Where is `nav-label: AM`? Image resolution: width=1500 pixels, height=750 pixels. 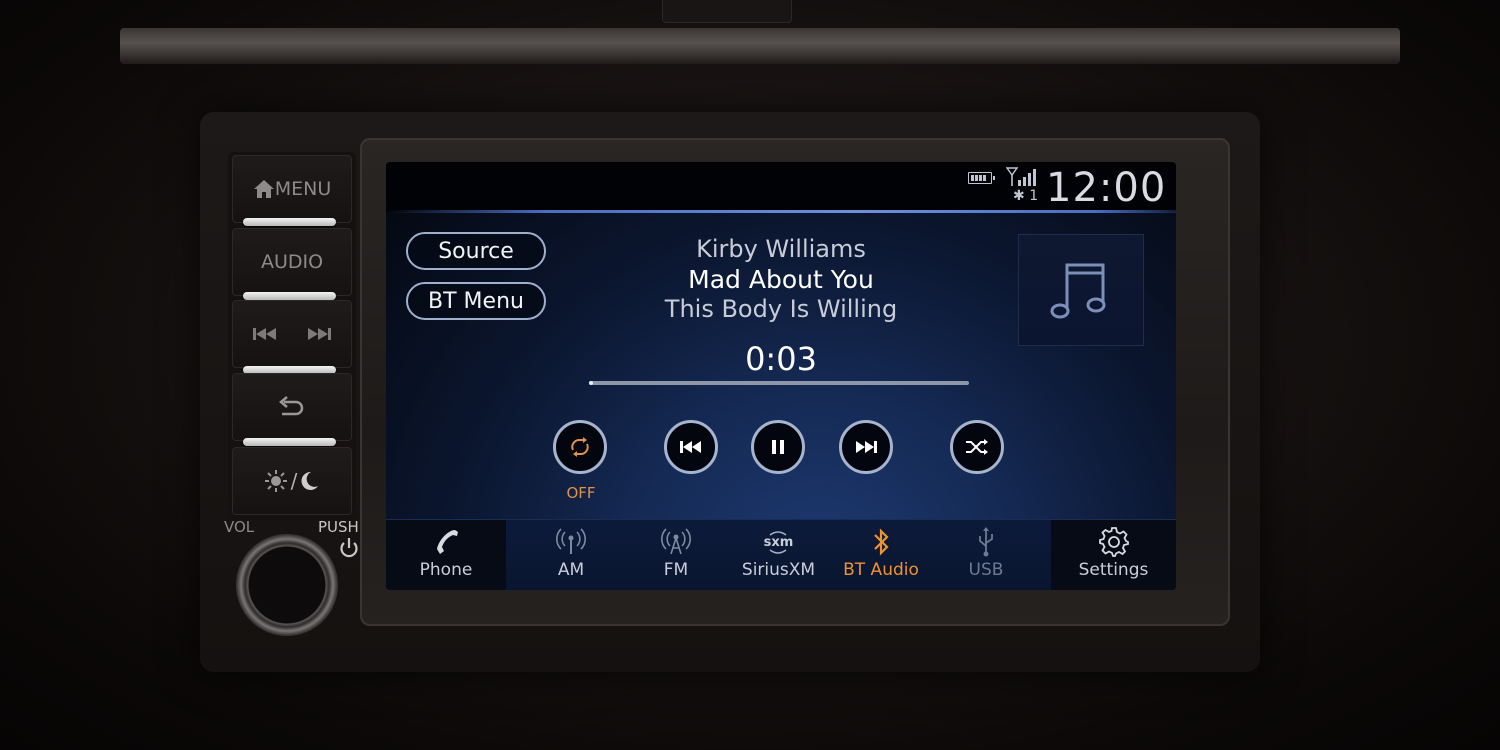
nav-label: AM is located at coordinates (571, 570).